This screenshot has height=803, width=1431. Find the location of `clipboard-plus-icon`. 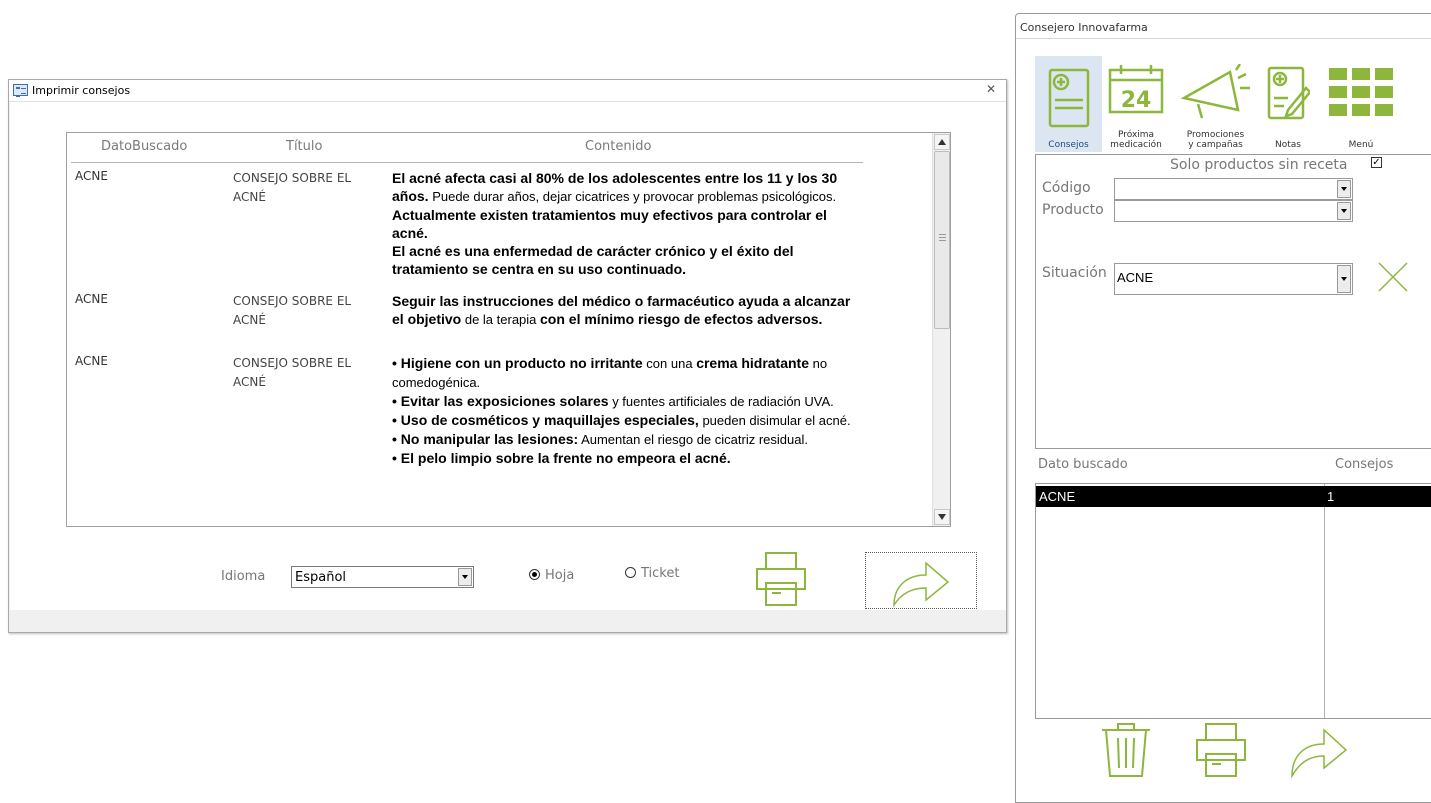

clipboard-plus-icon is located at coordinates (1068, 98).